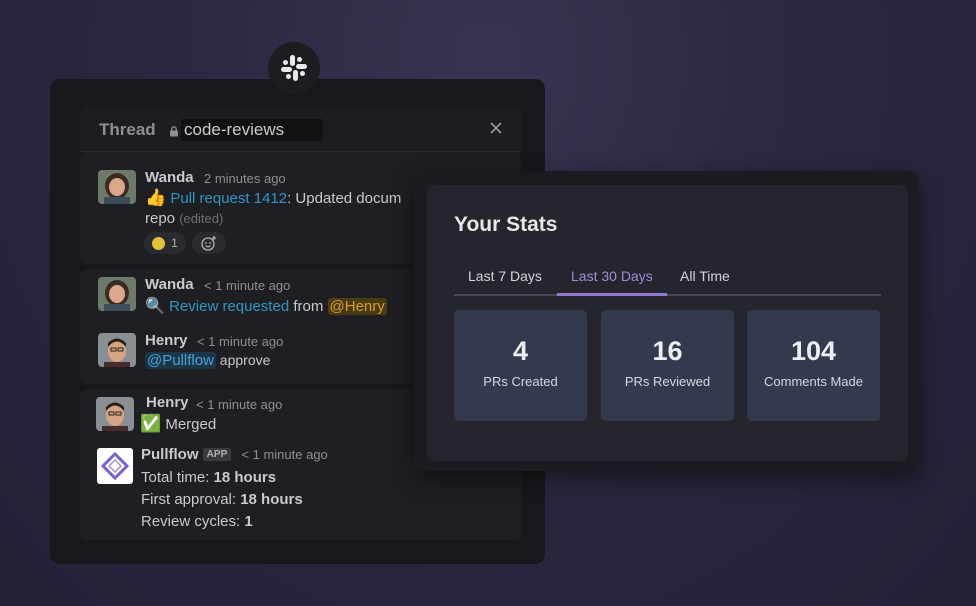  I want to click on message-text: 🔍 Review requested from @Henry, so click(266, 306).